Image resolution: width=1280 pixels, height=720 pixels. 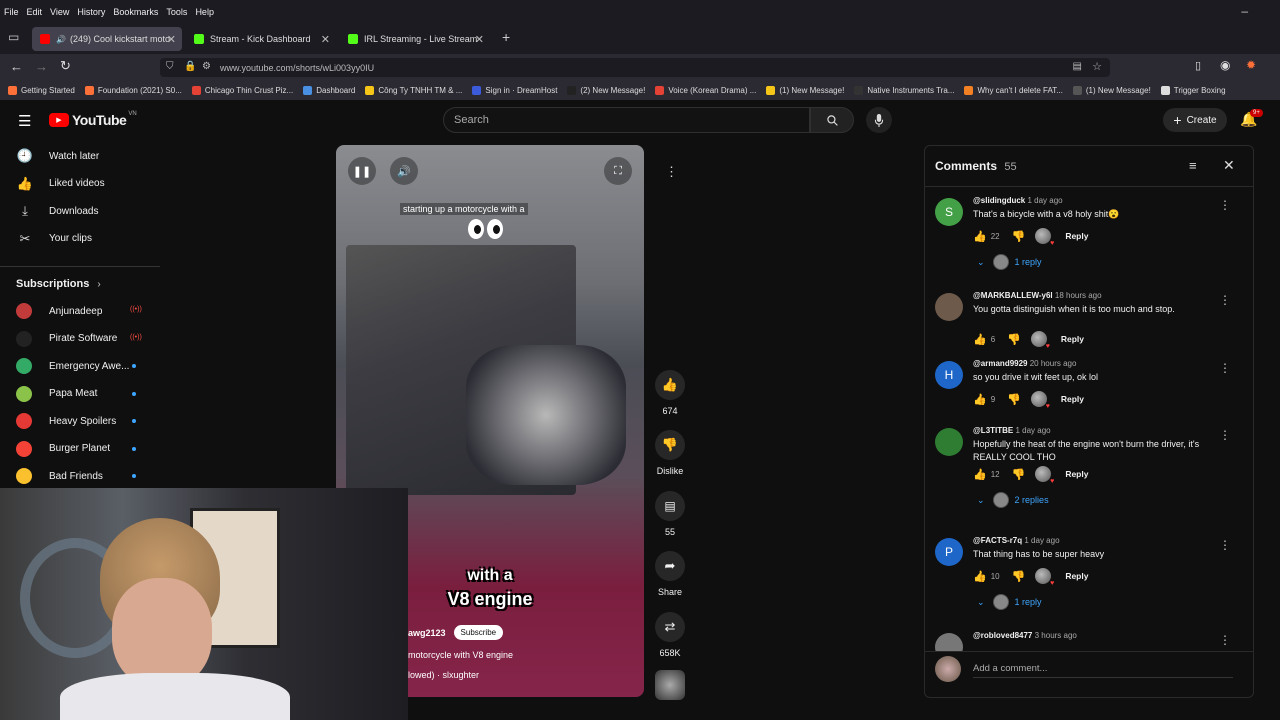 What do you see at coordinates (427, 633) in the screenshot?
I see `channel-name: awg2123` at bounding box center [427, 633].